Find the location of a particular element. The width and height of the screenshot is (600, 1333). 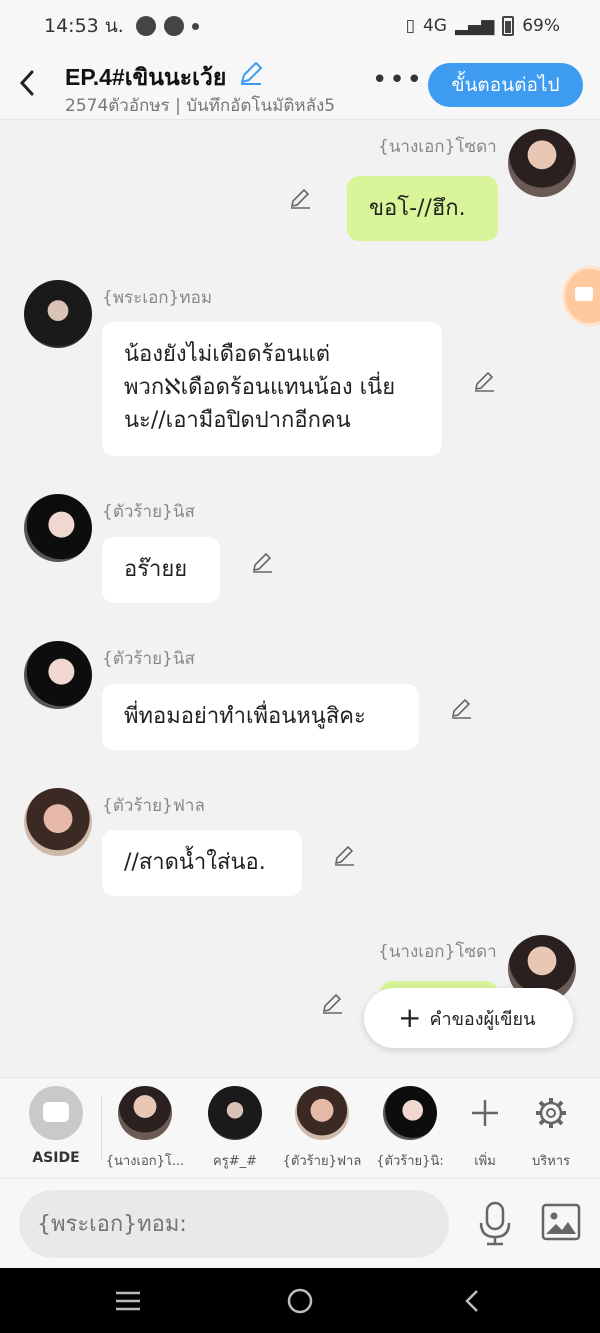

message-bubble: อร๊ายย is located at coordinates (161, 570).